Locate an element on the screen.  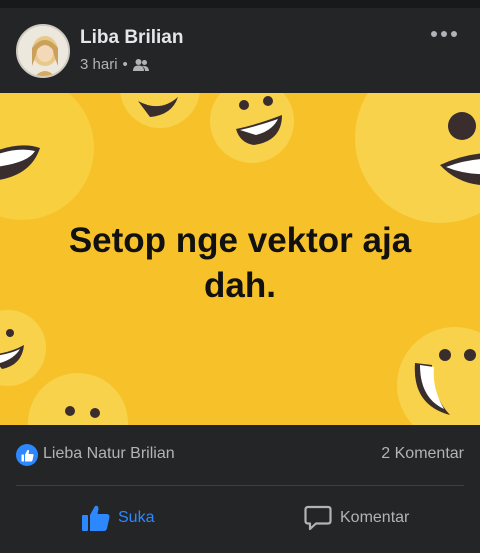
post-time: 3 hari is located at coordinates (99, 64).